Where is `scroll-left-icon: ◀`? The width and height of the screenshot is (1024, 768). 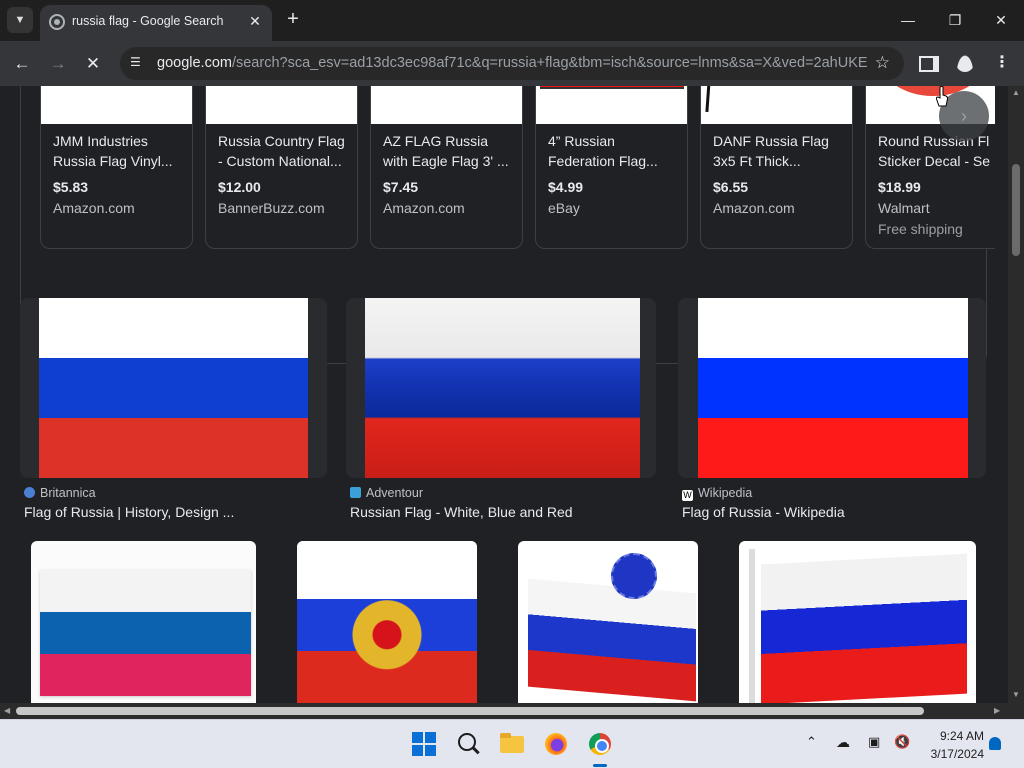
scroll-left-icon: ◀ is located at coordinates (7, 710).